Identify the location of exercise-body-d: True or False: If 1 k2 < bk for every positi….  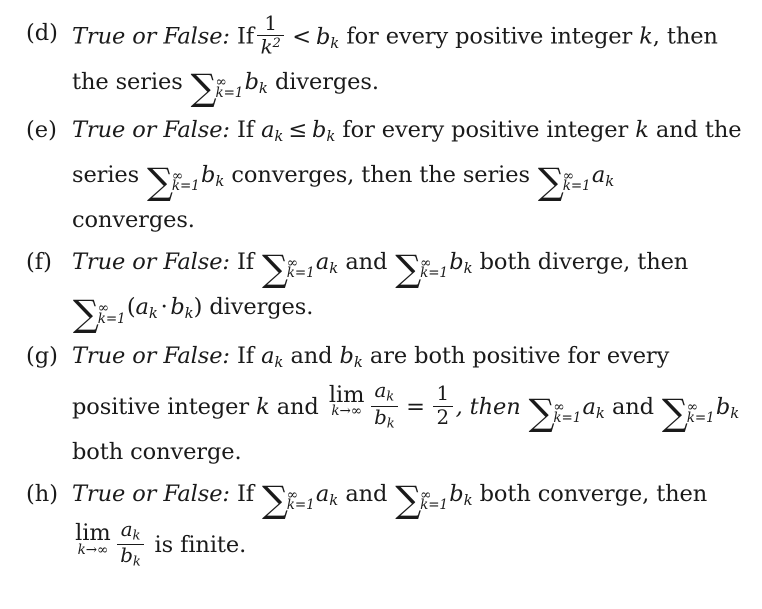
(408, 61).